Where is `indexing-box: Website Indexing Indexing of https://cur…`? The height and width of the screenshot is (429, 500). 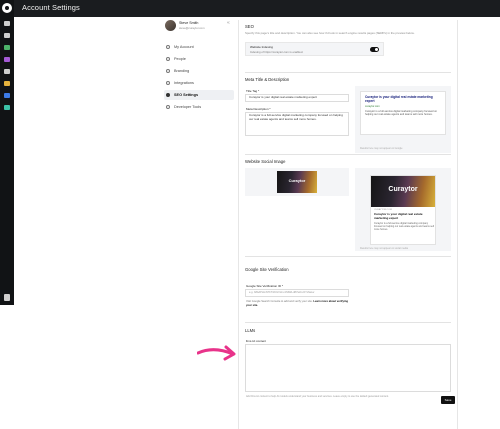
indexing-box: Website Indexing Indexing of https://cur… is located at coordinates (314, 49).